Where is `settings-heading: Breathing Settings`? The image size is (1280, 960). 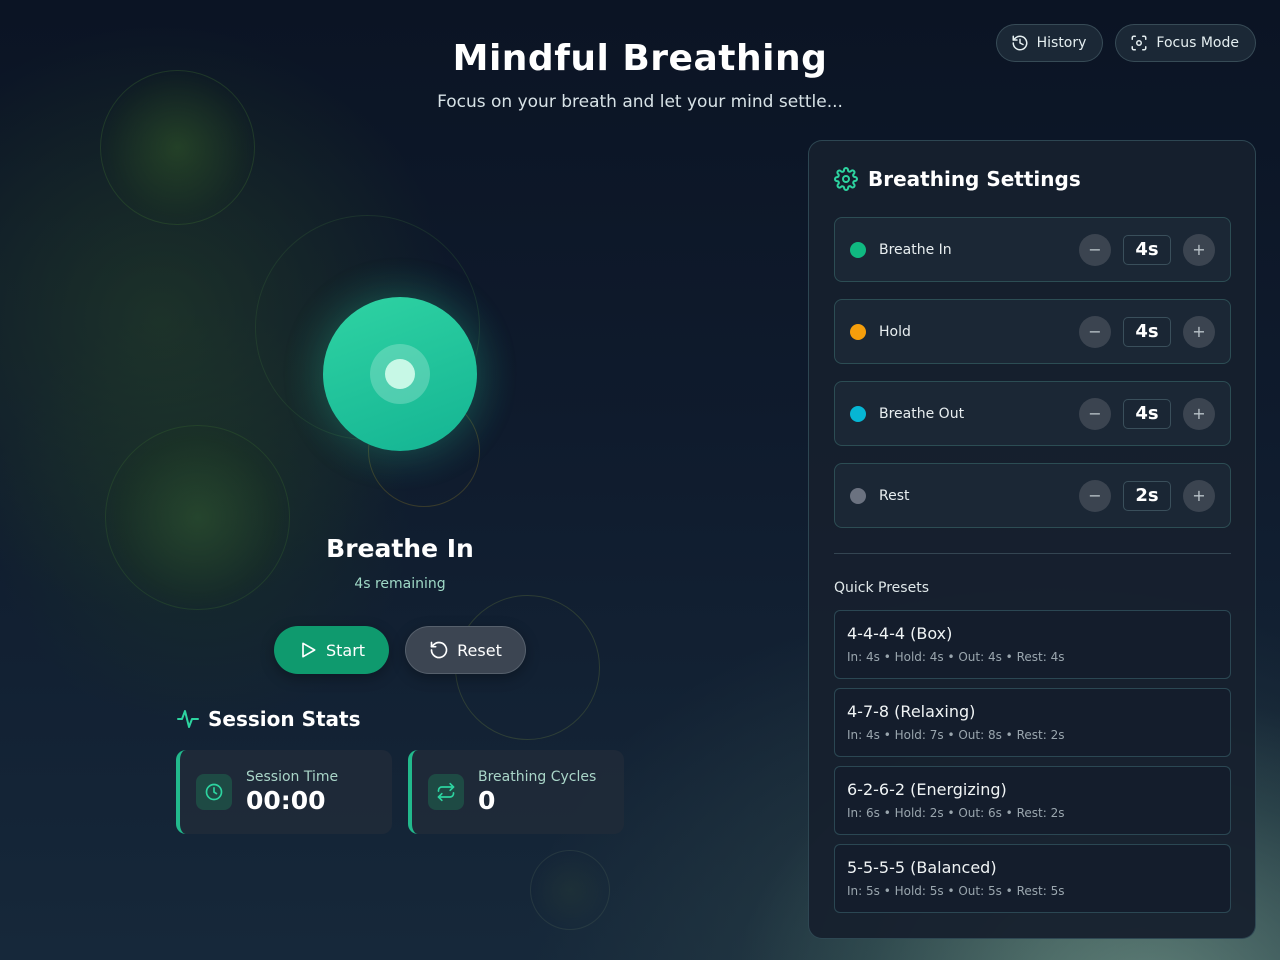 settings-heading: Breathing Settings is located at coordinates (957, 179).